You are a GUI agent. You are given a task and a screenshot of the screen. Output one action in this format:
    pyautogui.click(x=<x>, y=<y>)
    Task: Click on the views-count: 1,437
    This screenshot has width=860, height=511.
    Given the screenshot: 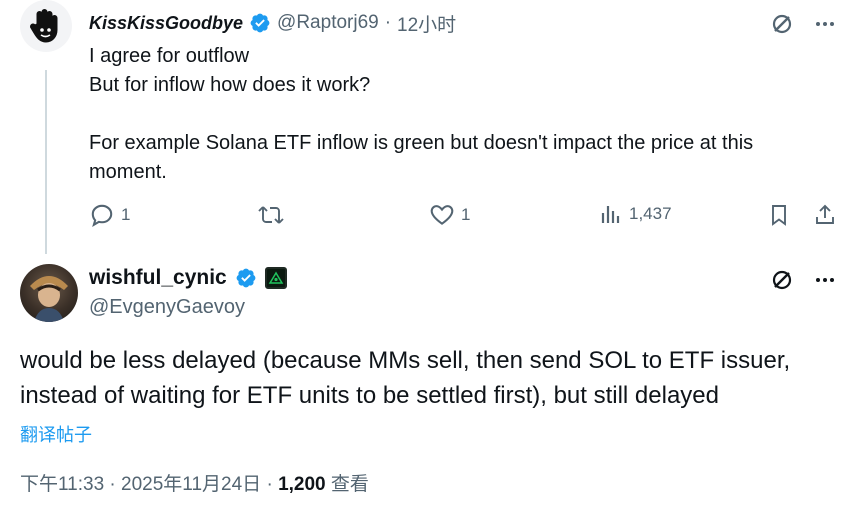 What is the action you would take?
    pyautogui.click(x=650, y=213)
    